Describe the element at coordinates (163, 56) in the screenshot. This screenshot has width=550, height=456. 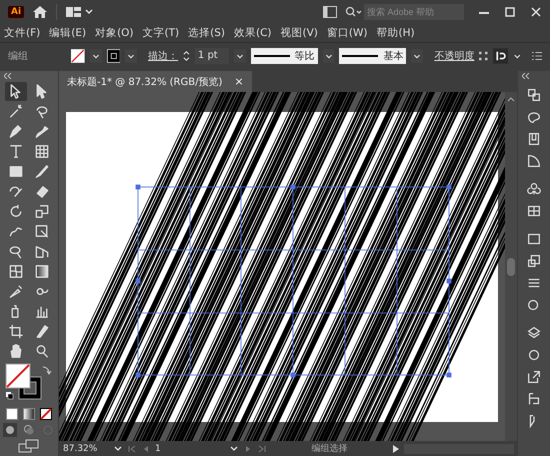
I see `stroke-label: 描边：` at that location.